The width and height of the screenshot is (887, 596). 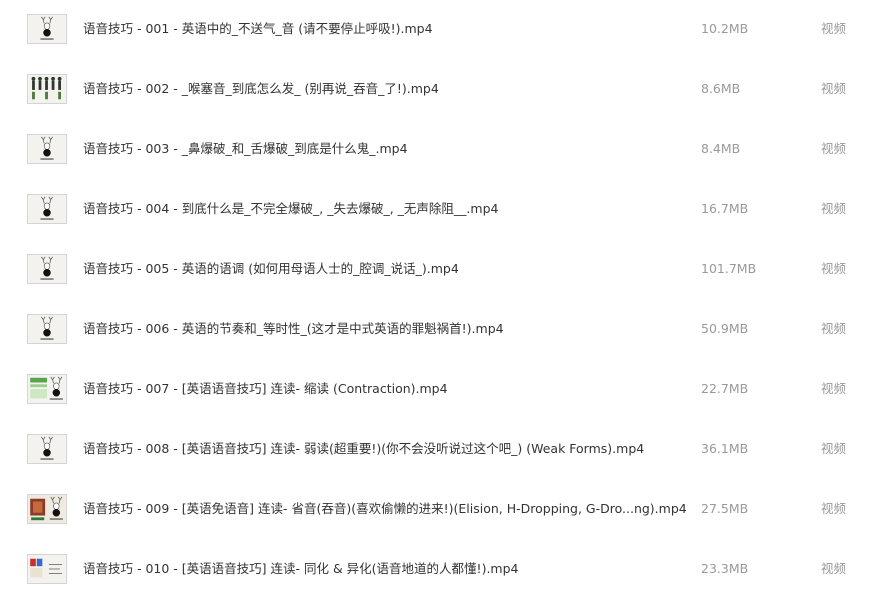 What do you see at coordinates (725, 508) in the screenshot?
I see `file-size: 27.5MB` at bounding box center [725, 508].